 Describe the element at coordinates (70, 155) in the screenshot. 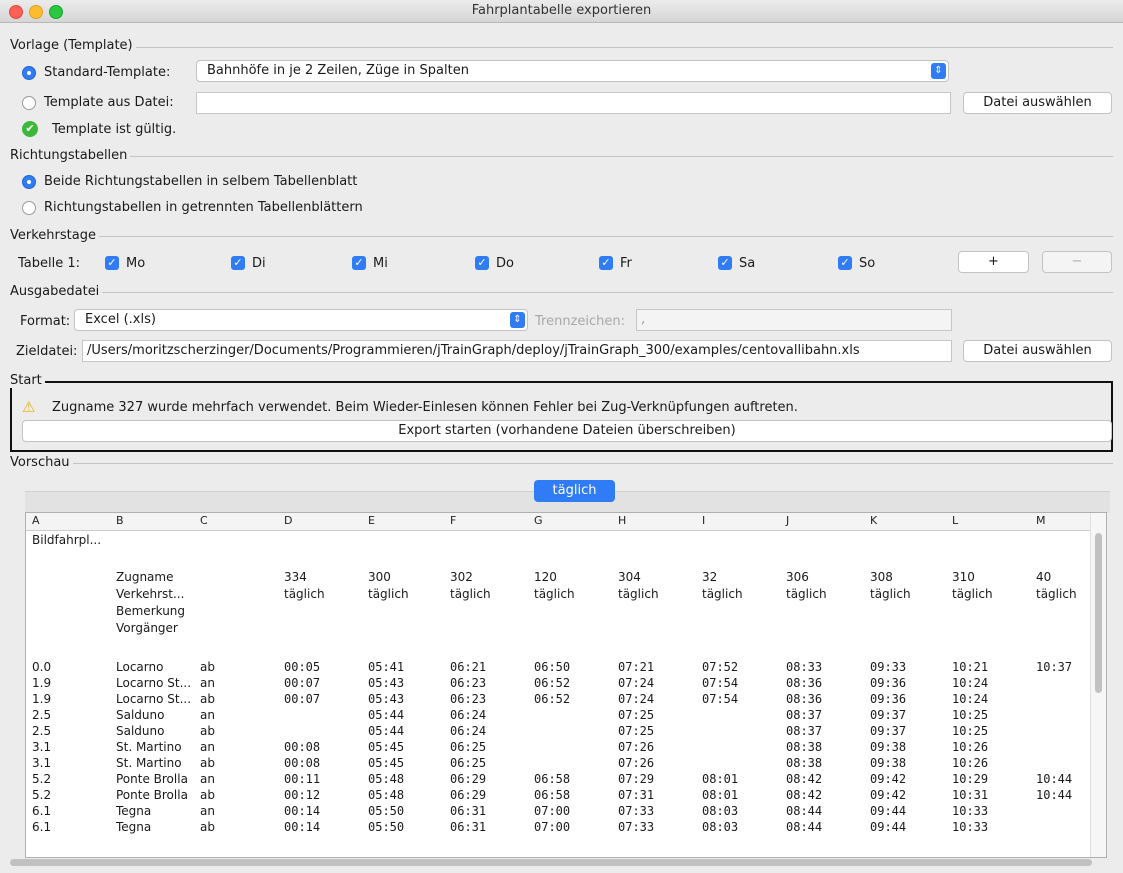

I see `direction-group-label: Richtungstabellen` at that location.